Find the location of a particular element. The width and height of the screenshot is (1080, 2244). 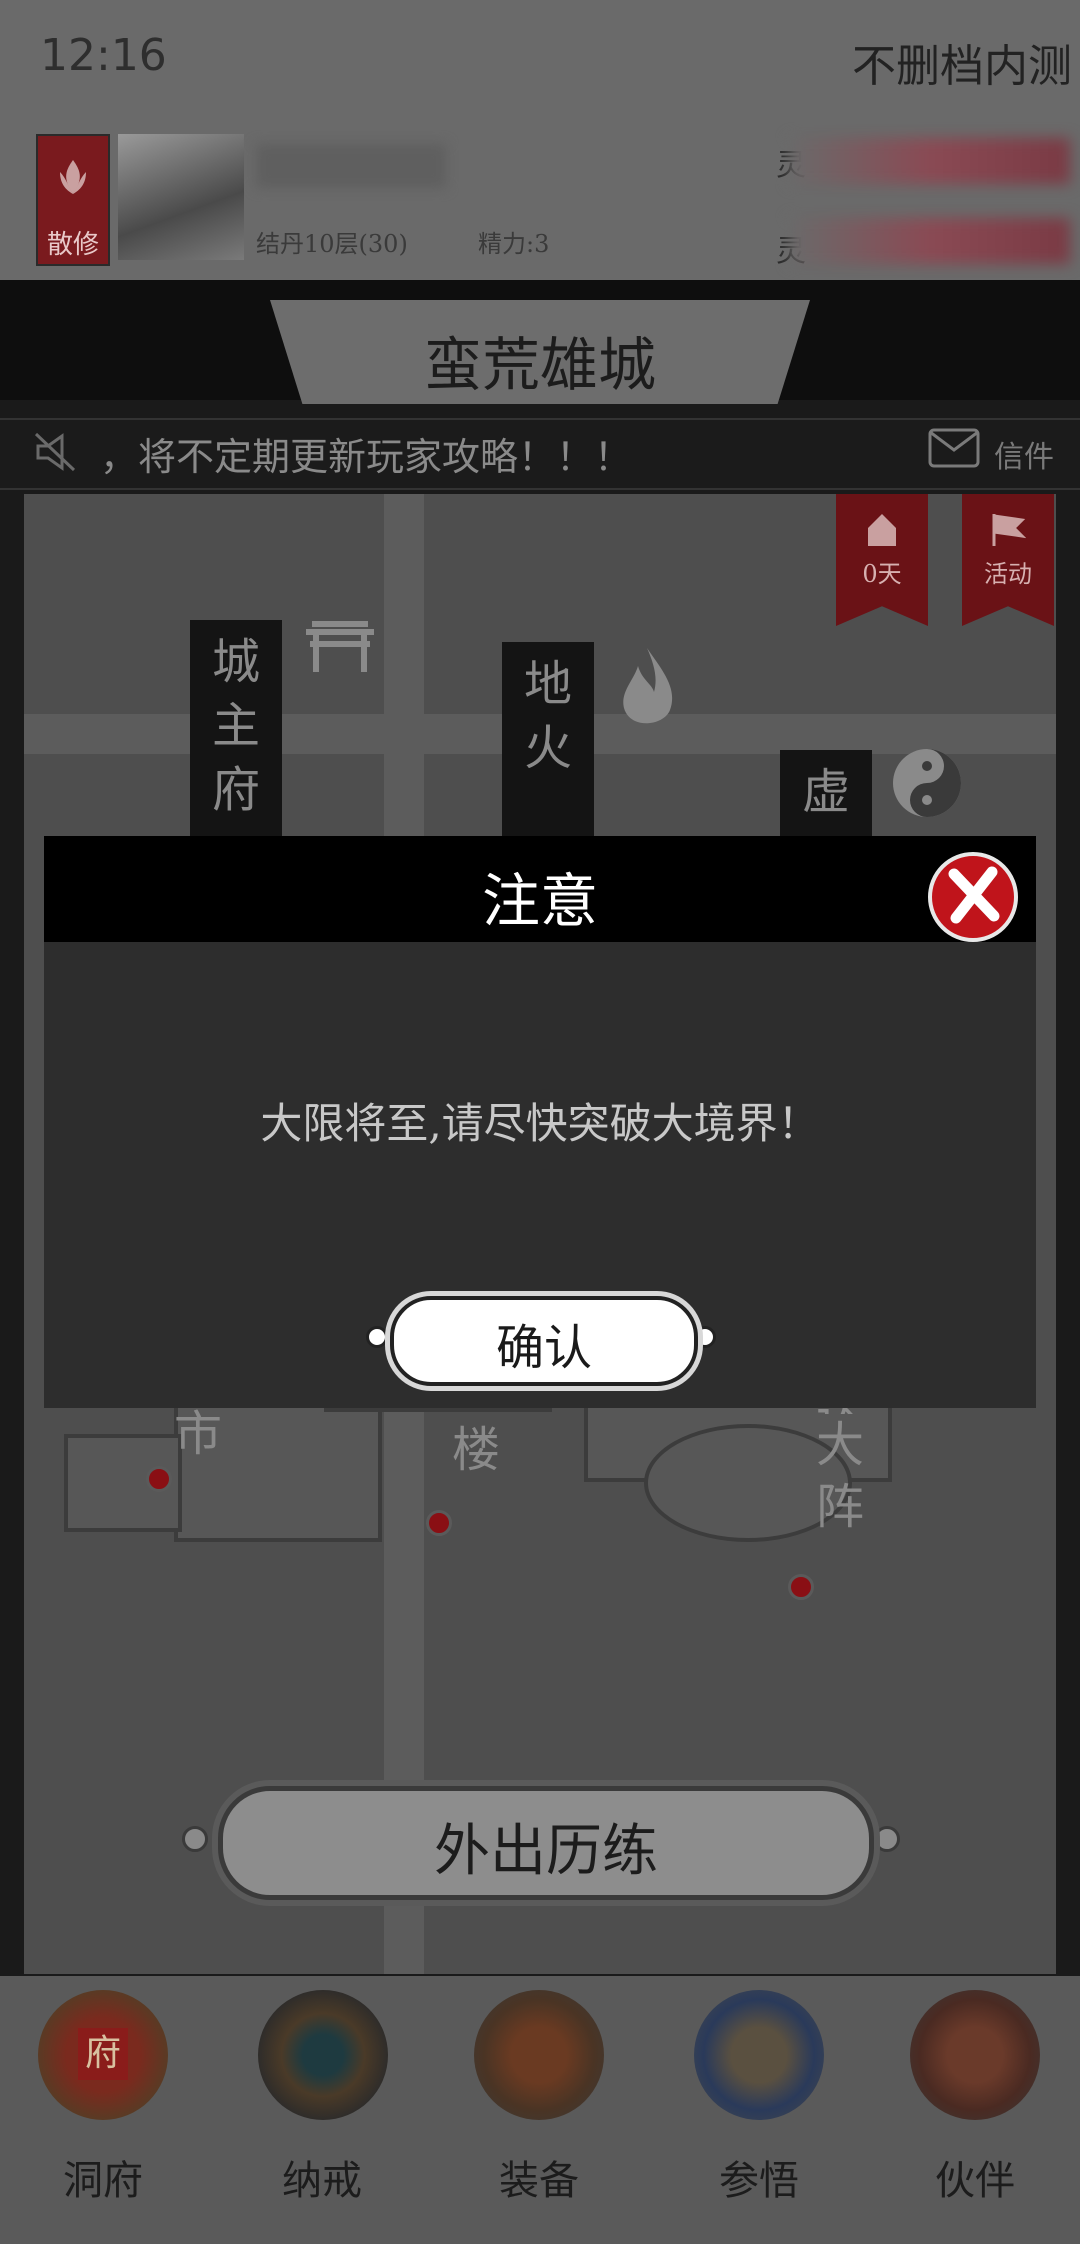

stat1-value-redacted is located at coordinates (930, 161).